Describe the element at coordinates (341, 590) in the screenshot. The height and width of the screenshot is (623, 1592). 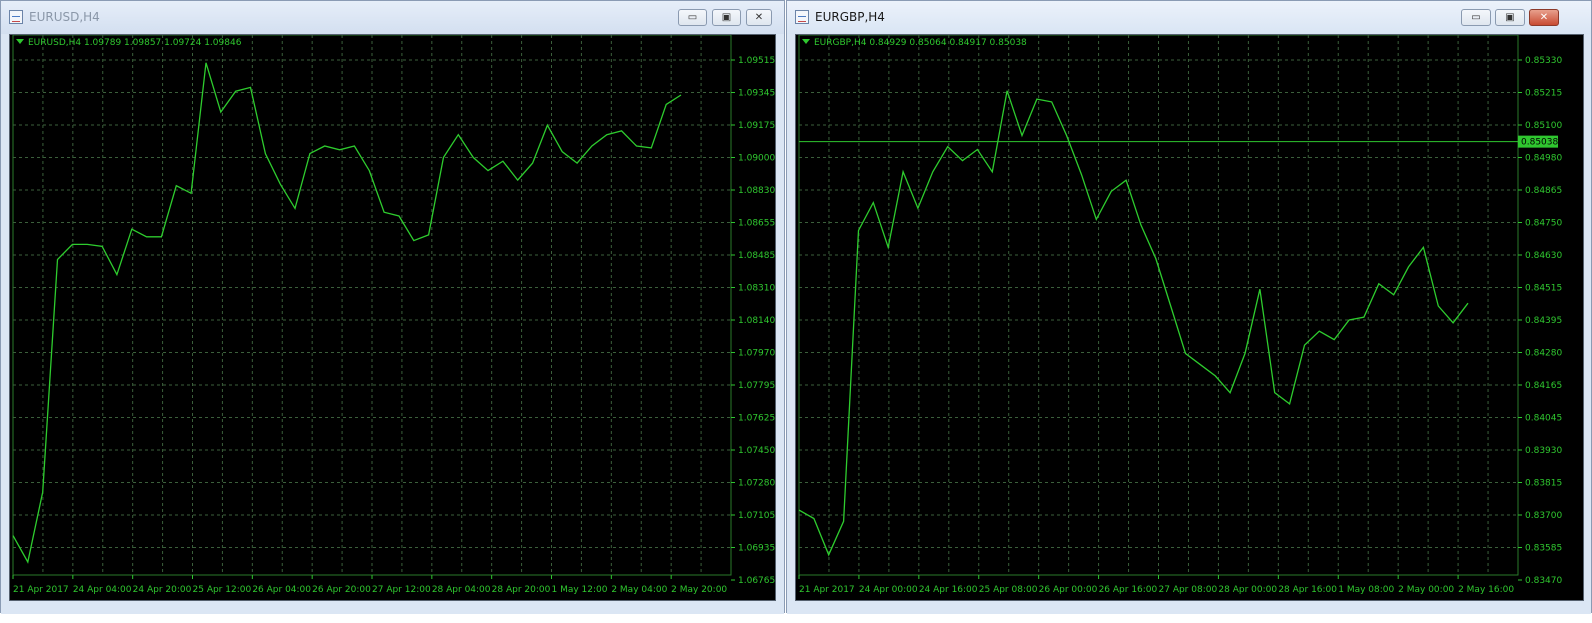
I see `x-tick-label: 26 Apr 20:00` at that location.